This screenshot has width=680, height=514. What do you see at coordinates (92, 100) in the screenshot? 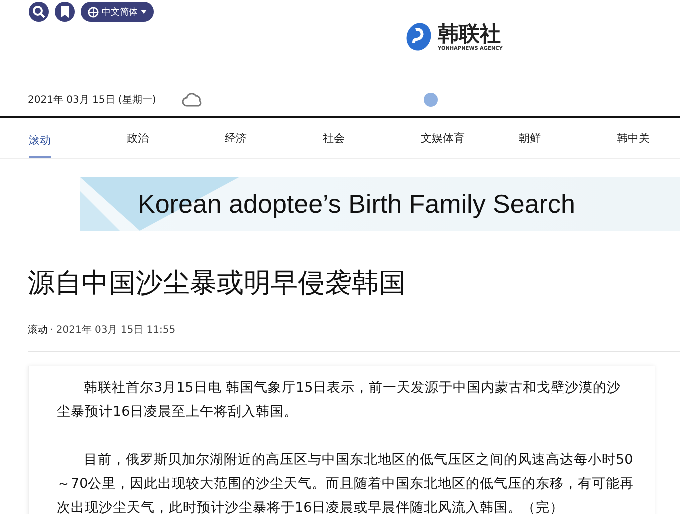
I see `date-text: 2021年 03月 15日 (星期一)` at bounding box center [92, 100].